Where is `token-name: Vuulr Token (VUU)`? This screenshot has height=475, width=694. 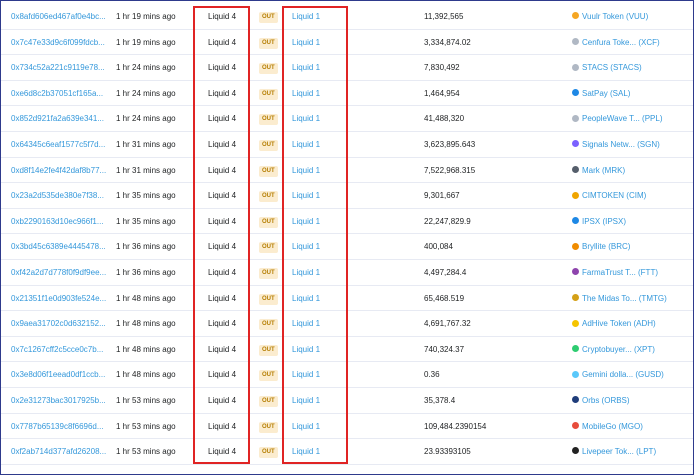
token-name: Vuulr Token (VUU) is located at coordinates (615, 16).